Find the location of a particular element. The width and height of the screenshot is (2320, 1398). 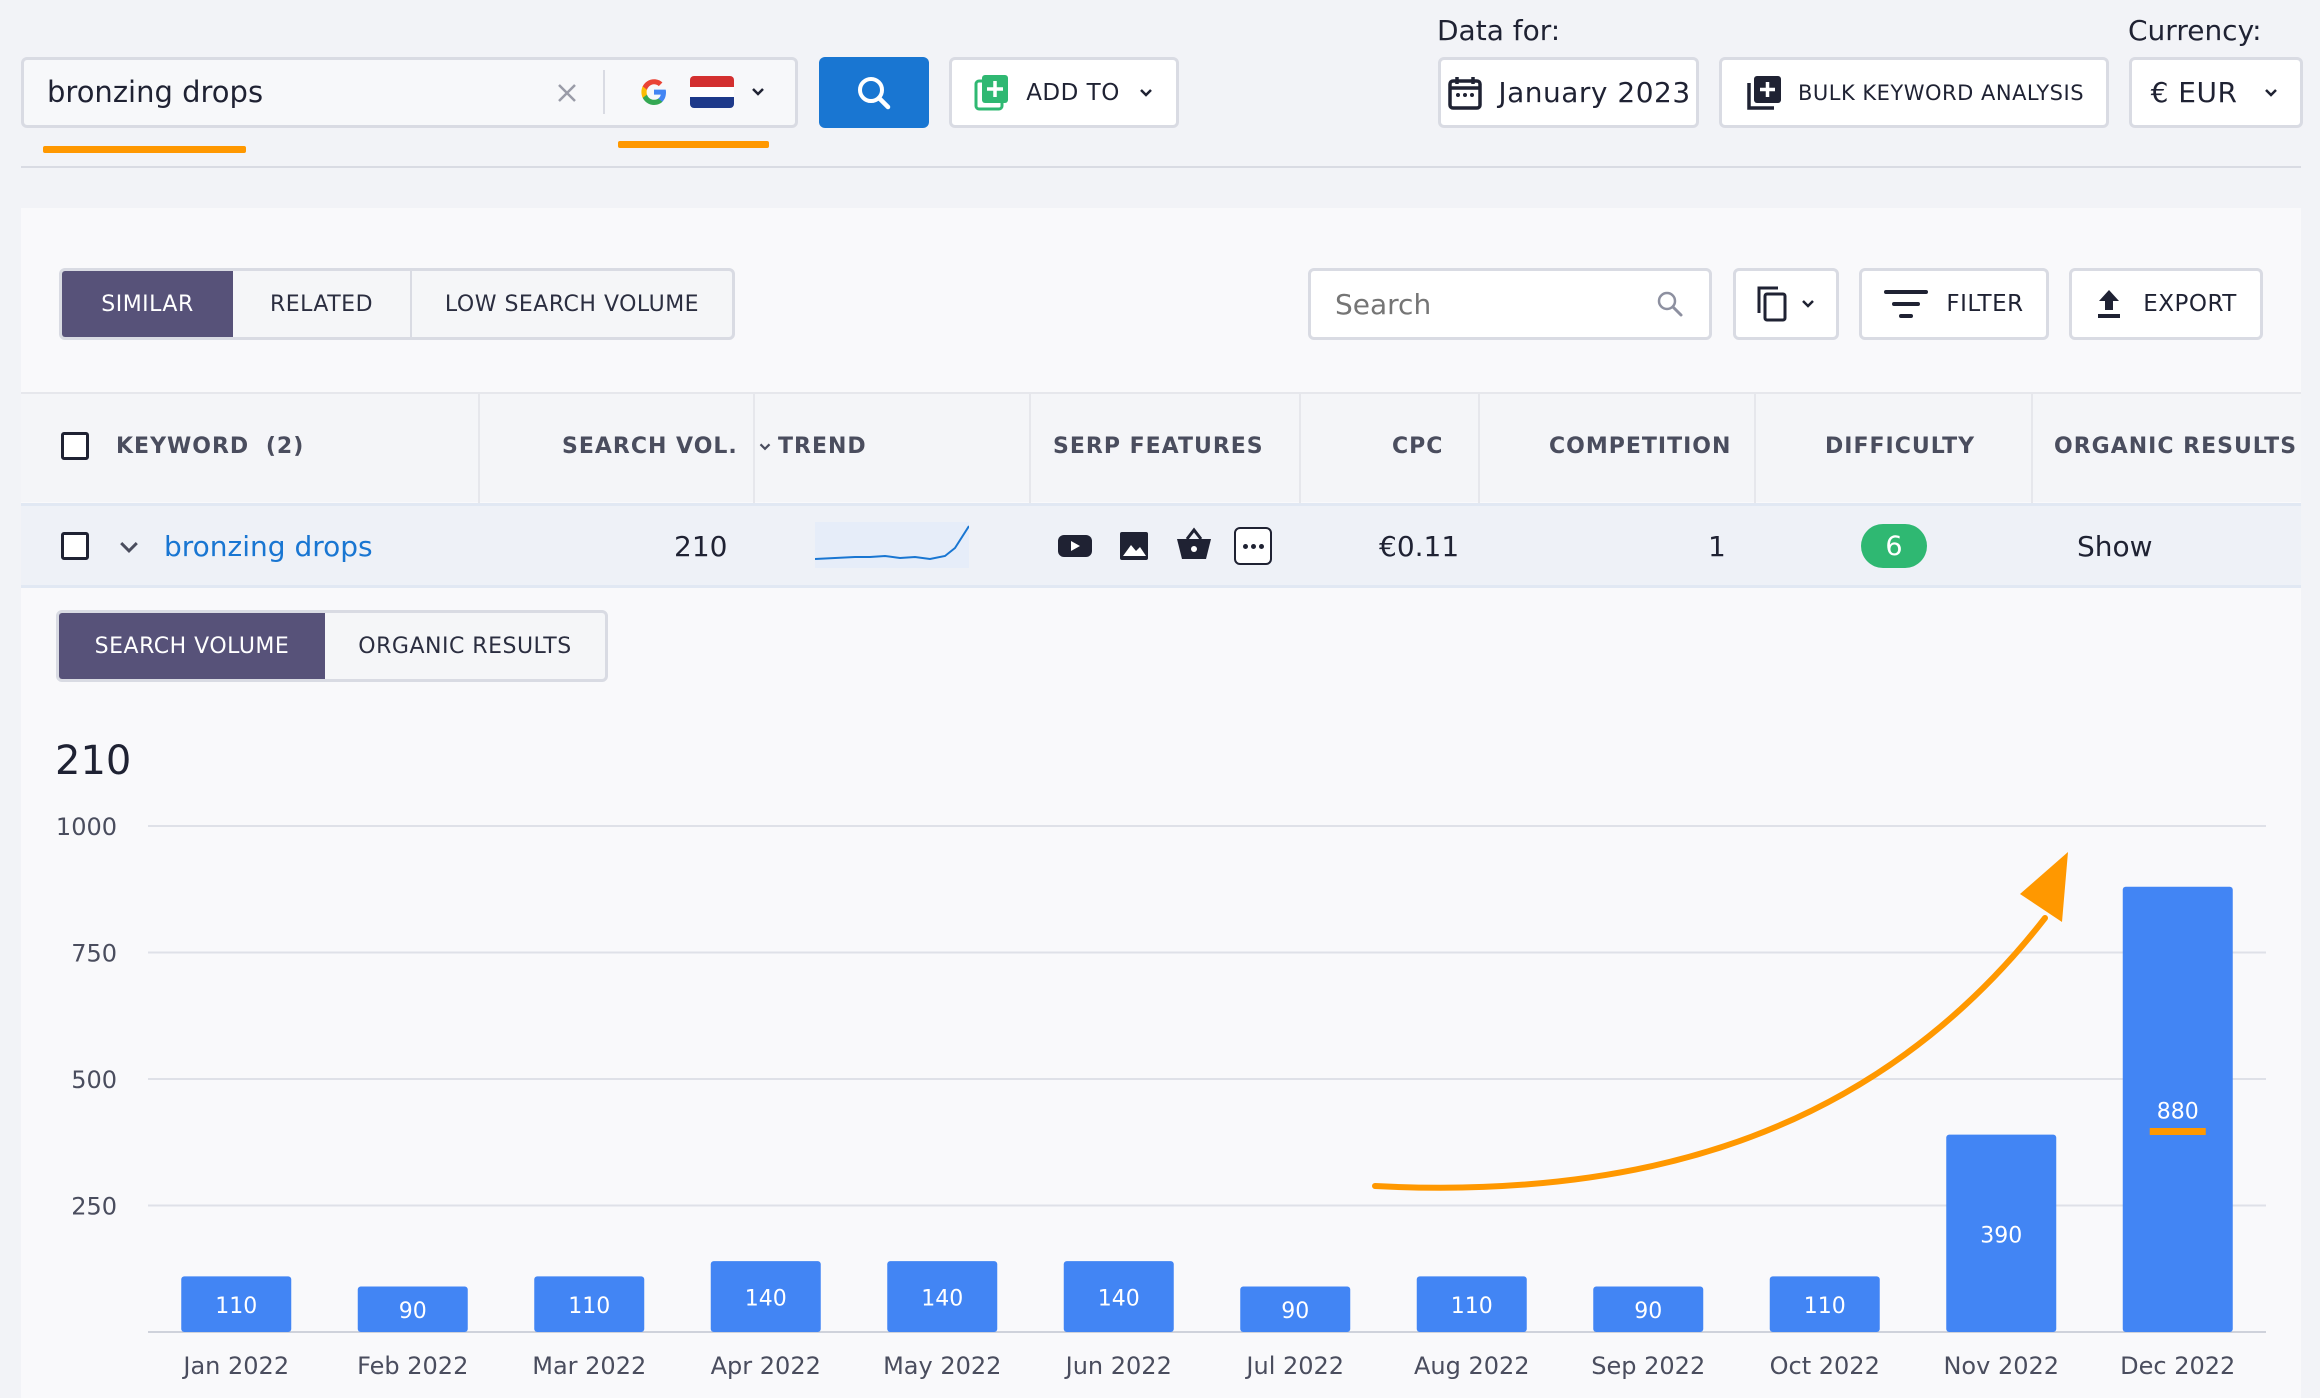

keyword-column-header: KEYWORD (2) is located at coordinates (210, 446).